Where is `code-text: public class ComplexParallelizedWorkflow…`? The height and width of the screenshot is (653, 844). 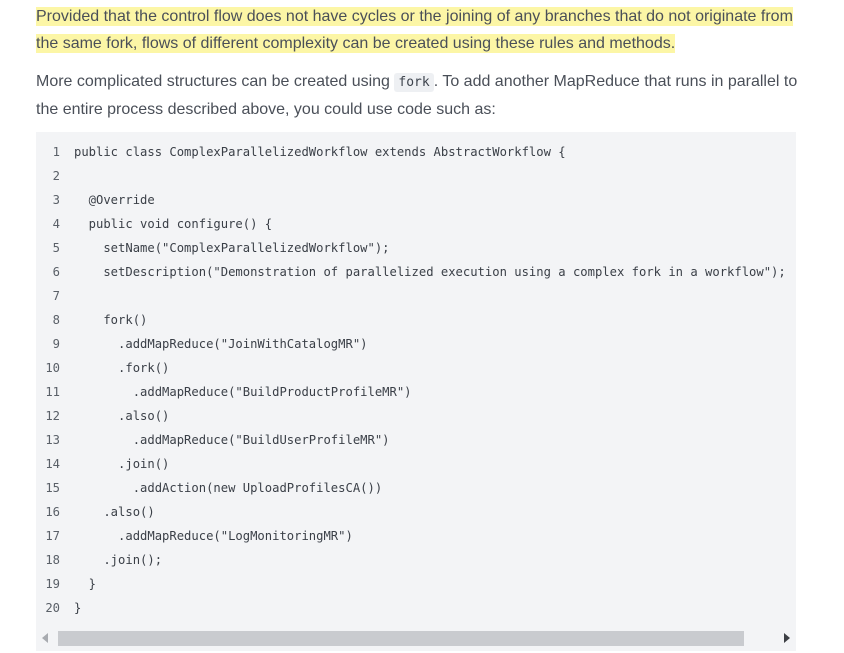 code-text: public class ComplexParallelizedWorkflow… is located at coordinates (320, 152).